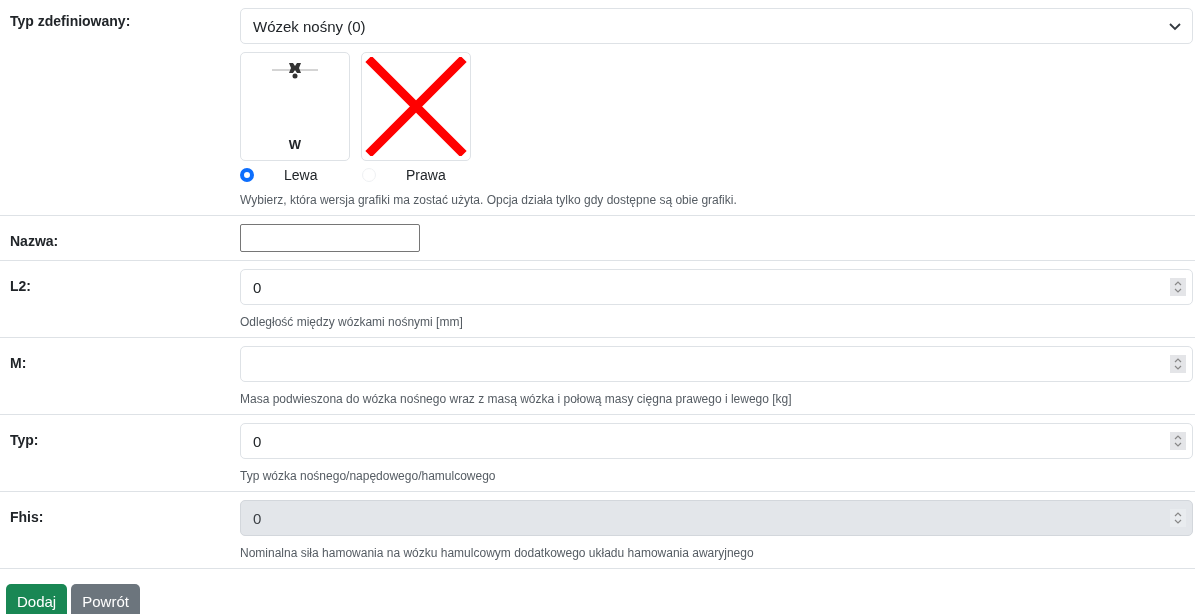 The image size is (1195, 614). I want to click on field-label: M:, so click(18, 363).